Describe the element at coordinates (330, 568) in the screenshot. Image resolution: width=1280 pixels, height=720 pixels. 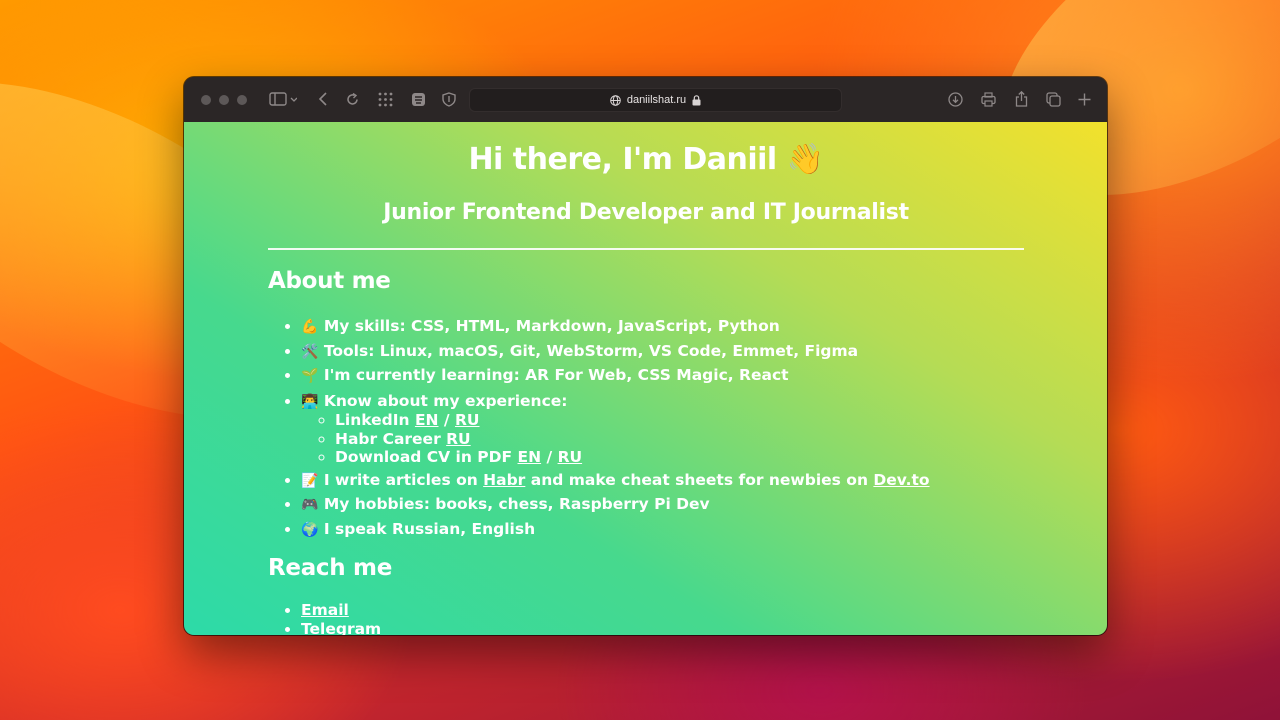
I see `reach-heading: Reach me` at that location.